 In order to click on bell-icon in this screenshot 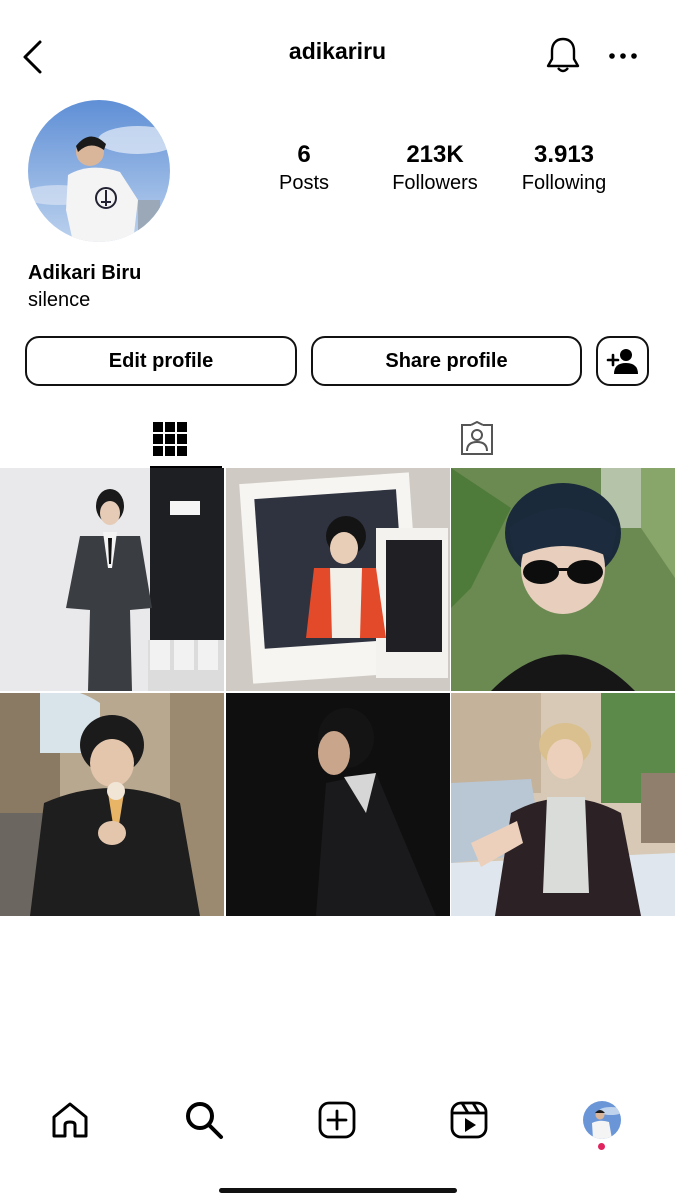, I will do `click(563, 55)`.